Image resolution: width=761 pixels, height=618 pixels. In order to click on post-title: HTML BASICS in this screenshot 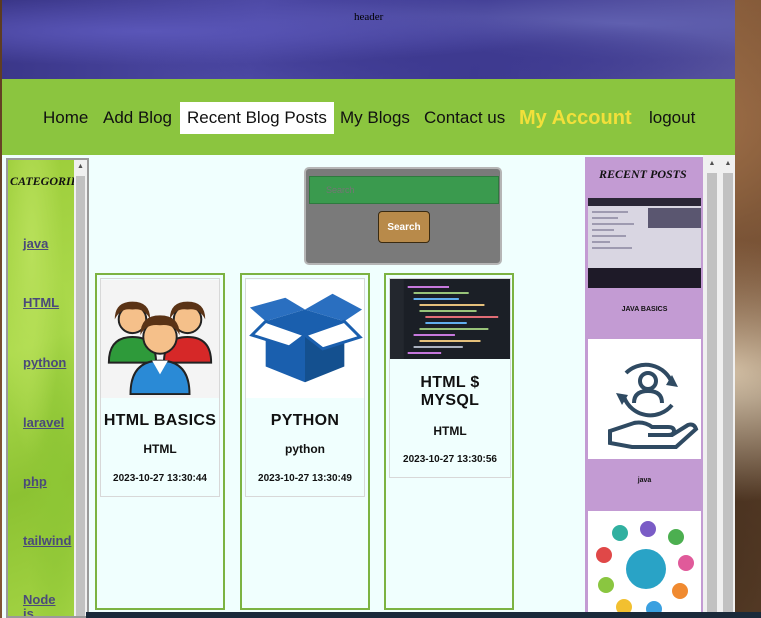, I will do `click(160, 421)`.